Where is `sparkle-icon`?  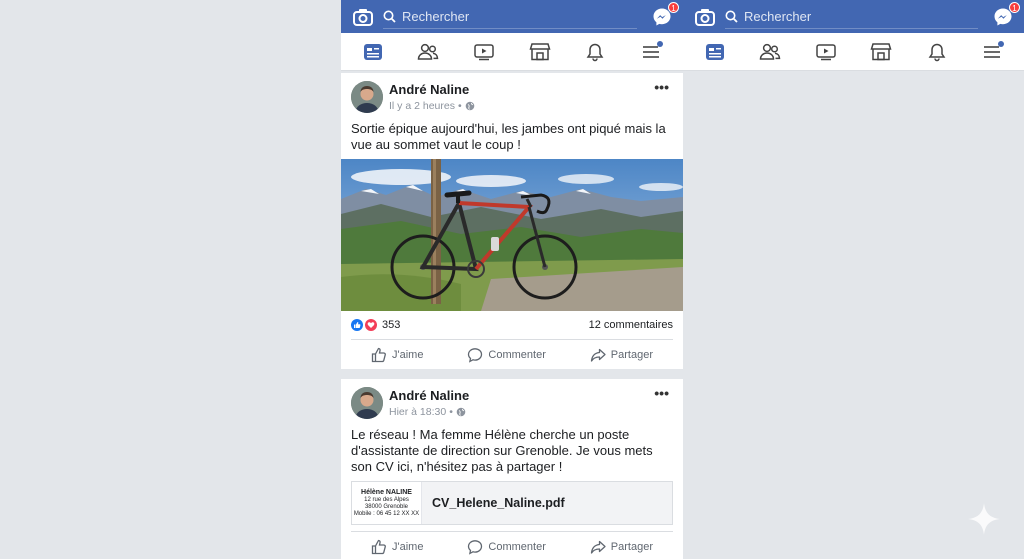
sparkle-icon is located at coordinates (984, 519).